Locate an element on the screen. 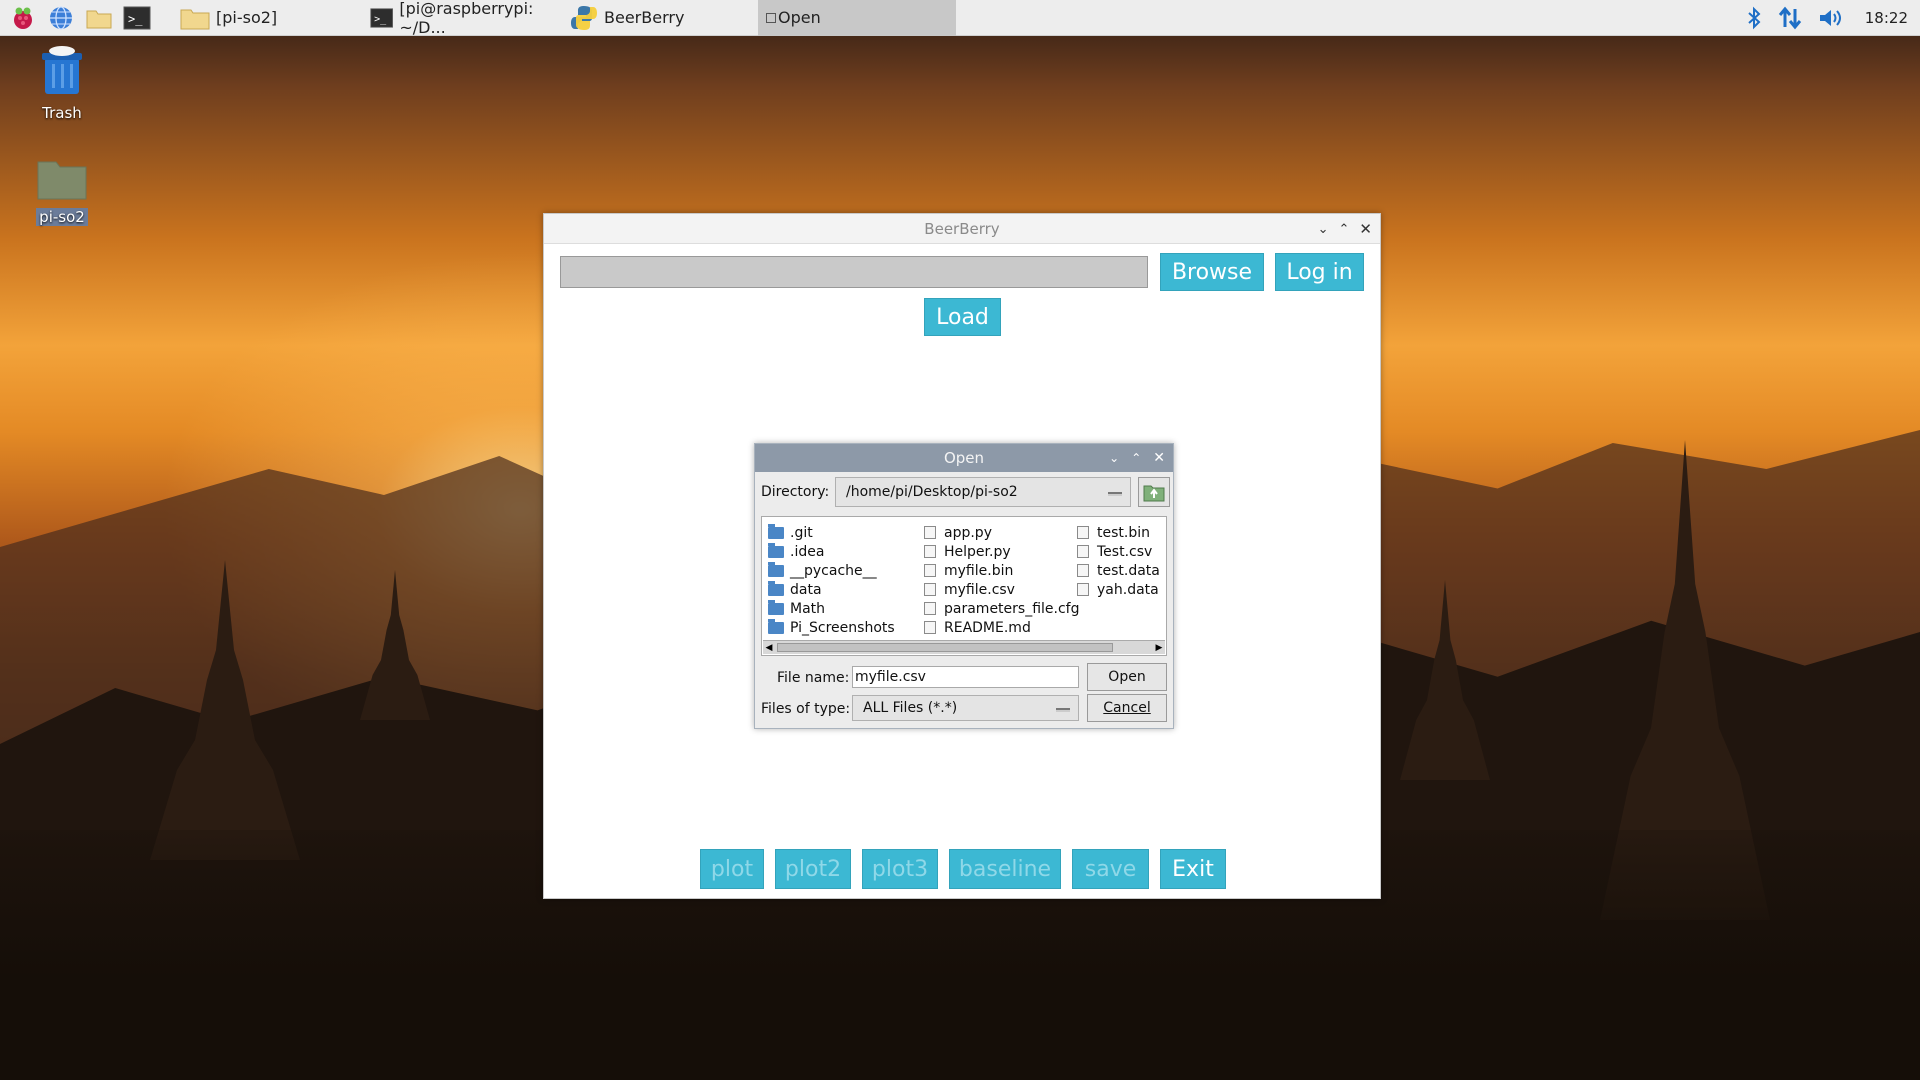 The width and height of the screenshot is (1920, 1080). file-name: Helper.py is located at coordinates (977, 551).